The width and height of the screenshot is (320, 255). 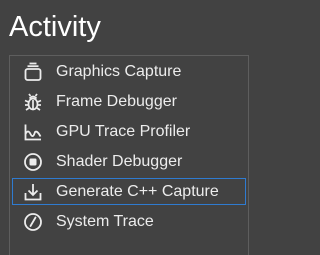 I want to click on graphics-capture-icon, so click(x=33, y=72).